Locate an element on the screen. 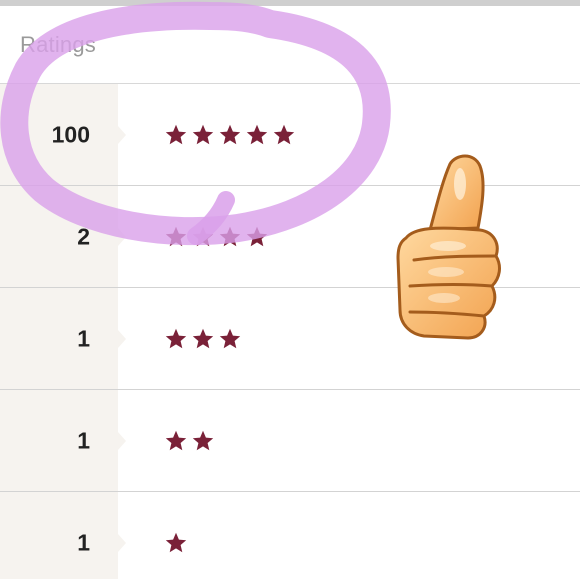 This screenshot has width=580, height=579. thumbs-up-emoji-icon is located at coordinates (443, 244).